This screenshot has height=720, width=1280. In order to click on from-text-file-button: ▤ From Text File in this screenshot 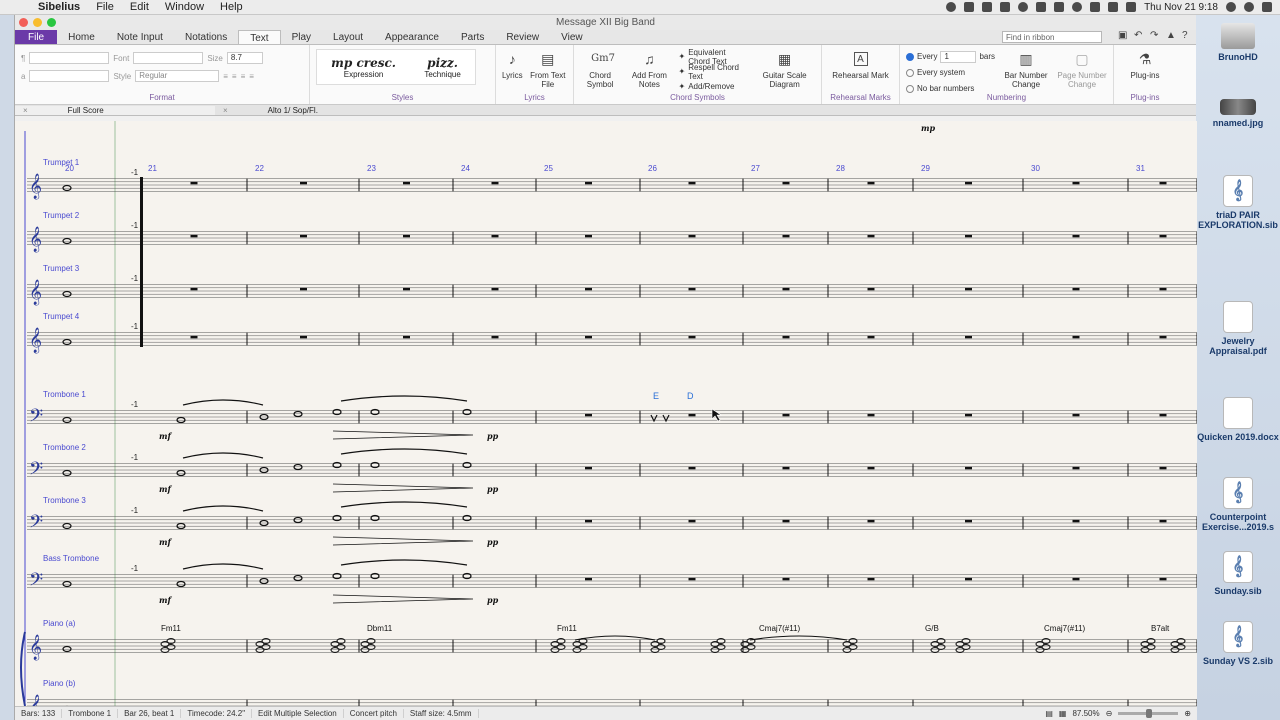, I will do `click(548, 69)`.